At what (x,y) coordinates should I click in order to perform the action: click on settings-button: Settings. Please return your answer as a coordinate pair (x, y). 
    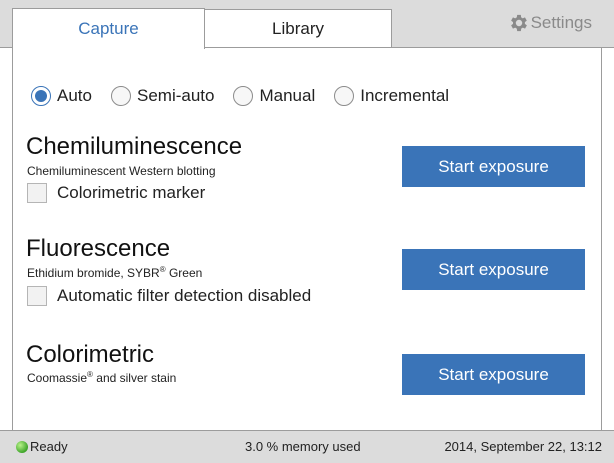
    Looking at the image, I should click on (550, 23).